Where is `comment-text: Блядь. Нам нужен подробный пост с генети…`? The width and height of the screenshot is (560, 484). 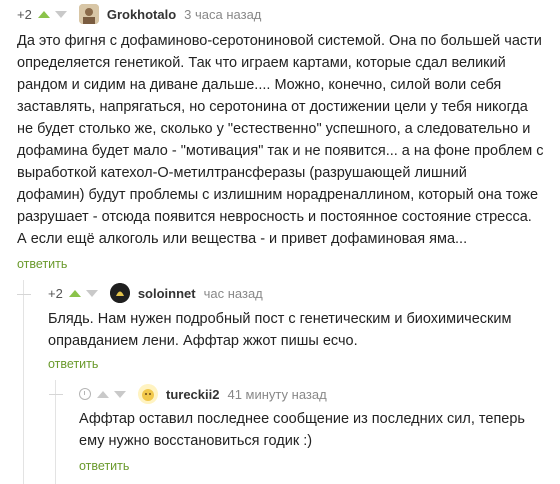
comment-text: Блядь. Нам нужен подробный пост с генети… is located at coordinates (280, 330).